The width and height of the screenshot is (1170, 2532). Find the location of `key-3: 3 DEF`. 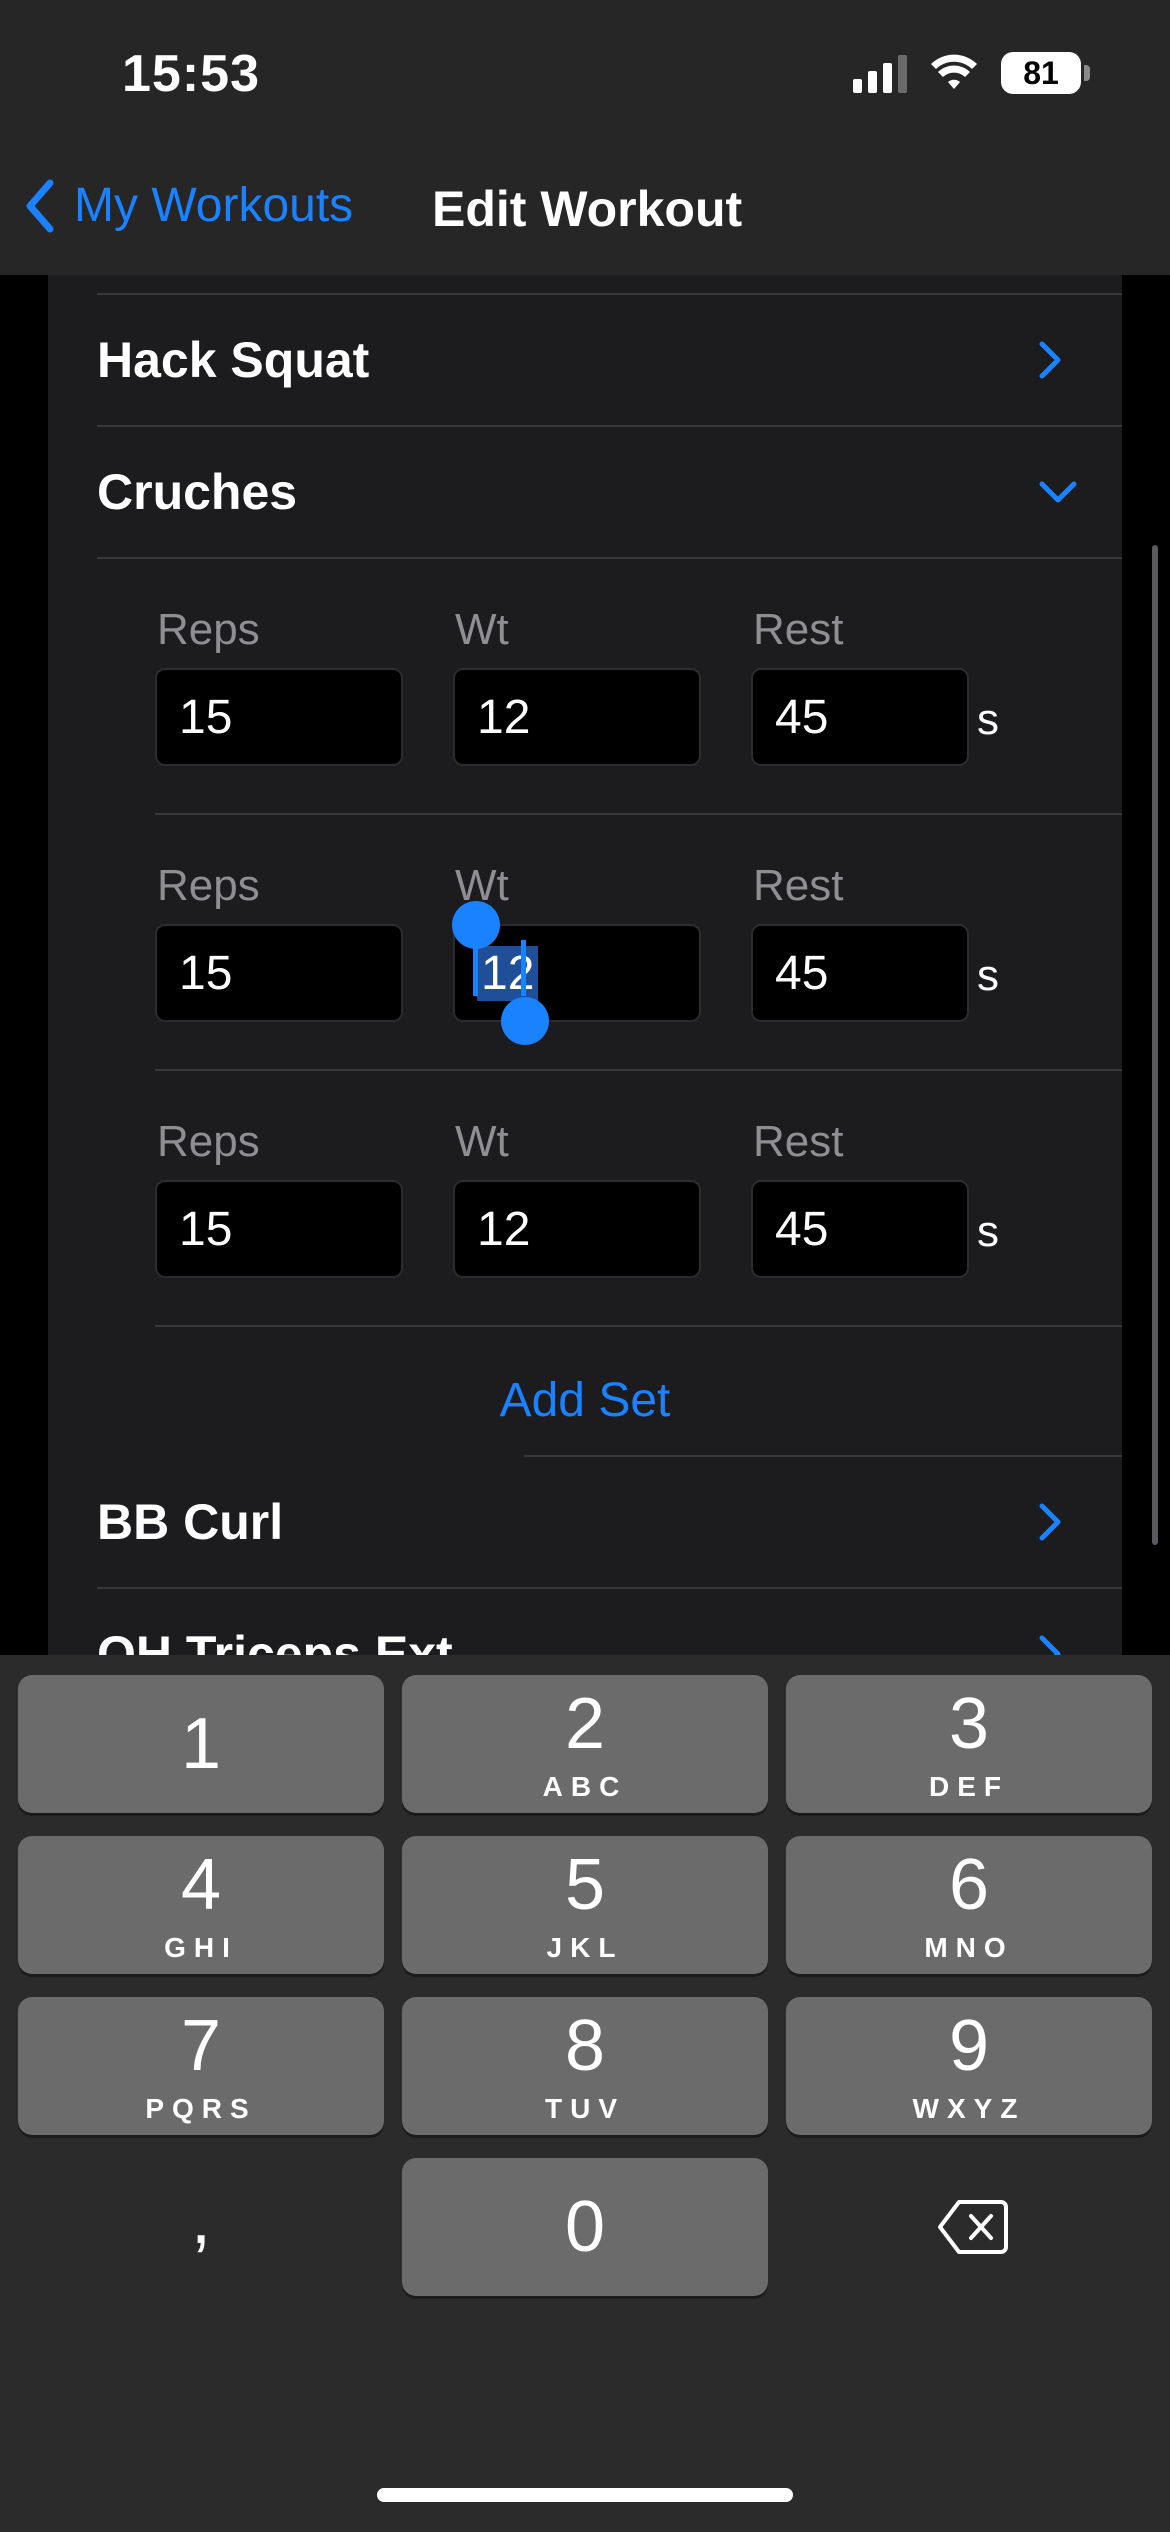

key-3: 3 DEF is located at coordinates (969, 1744).